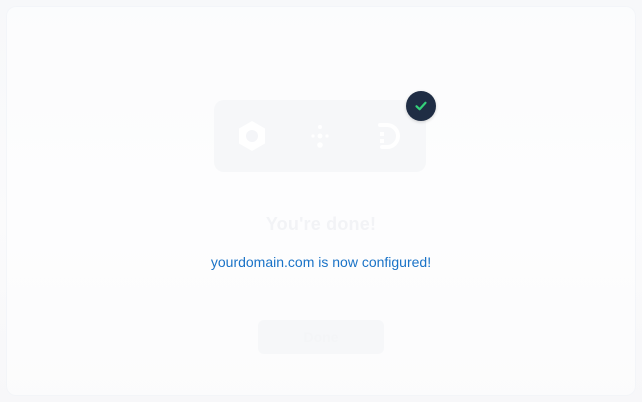 Image resolution: width=642 pixels, height=402 pixels. I want to click on check-badge, so click(421, 106).